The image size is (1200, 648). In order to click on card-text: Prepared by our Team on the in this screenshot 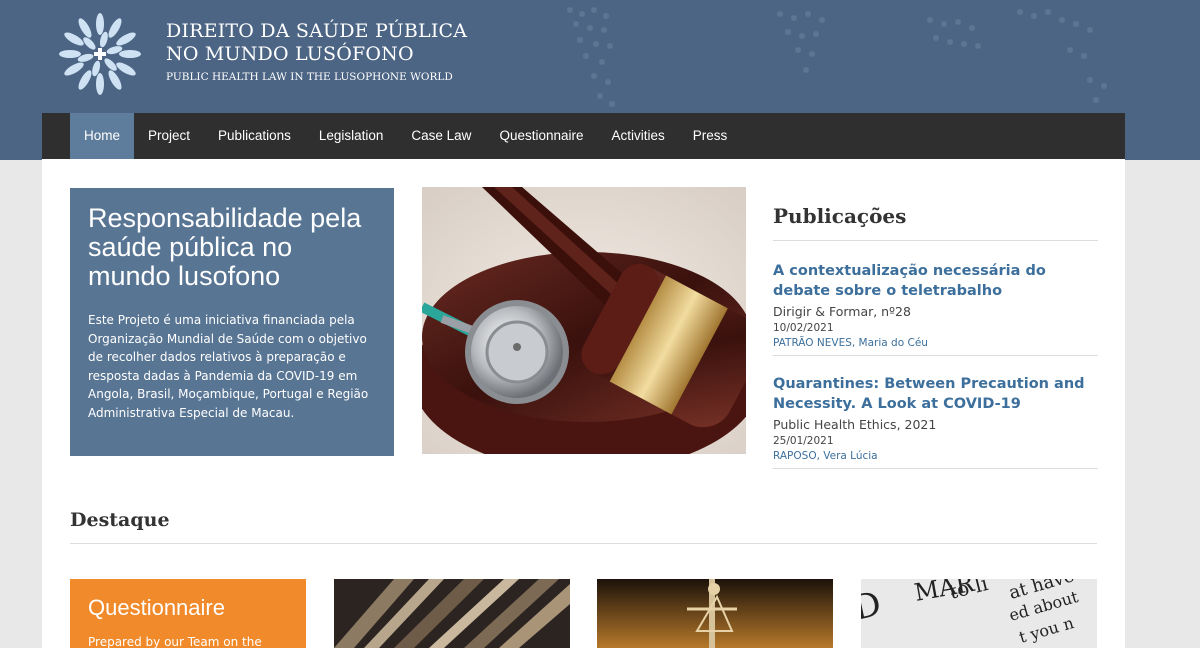, I will do `click(175, 641)`.